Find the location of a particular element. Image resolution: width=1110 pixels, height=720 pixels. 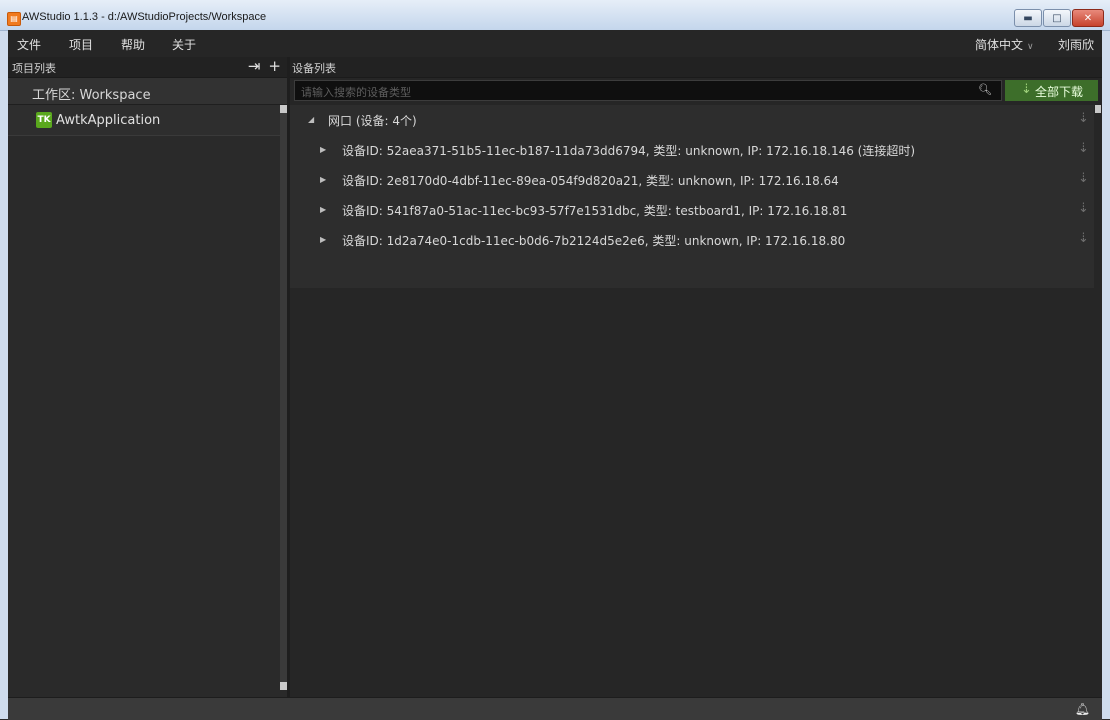

chevron-down-icon: ∨ is located at coordinates (1030, 47).